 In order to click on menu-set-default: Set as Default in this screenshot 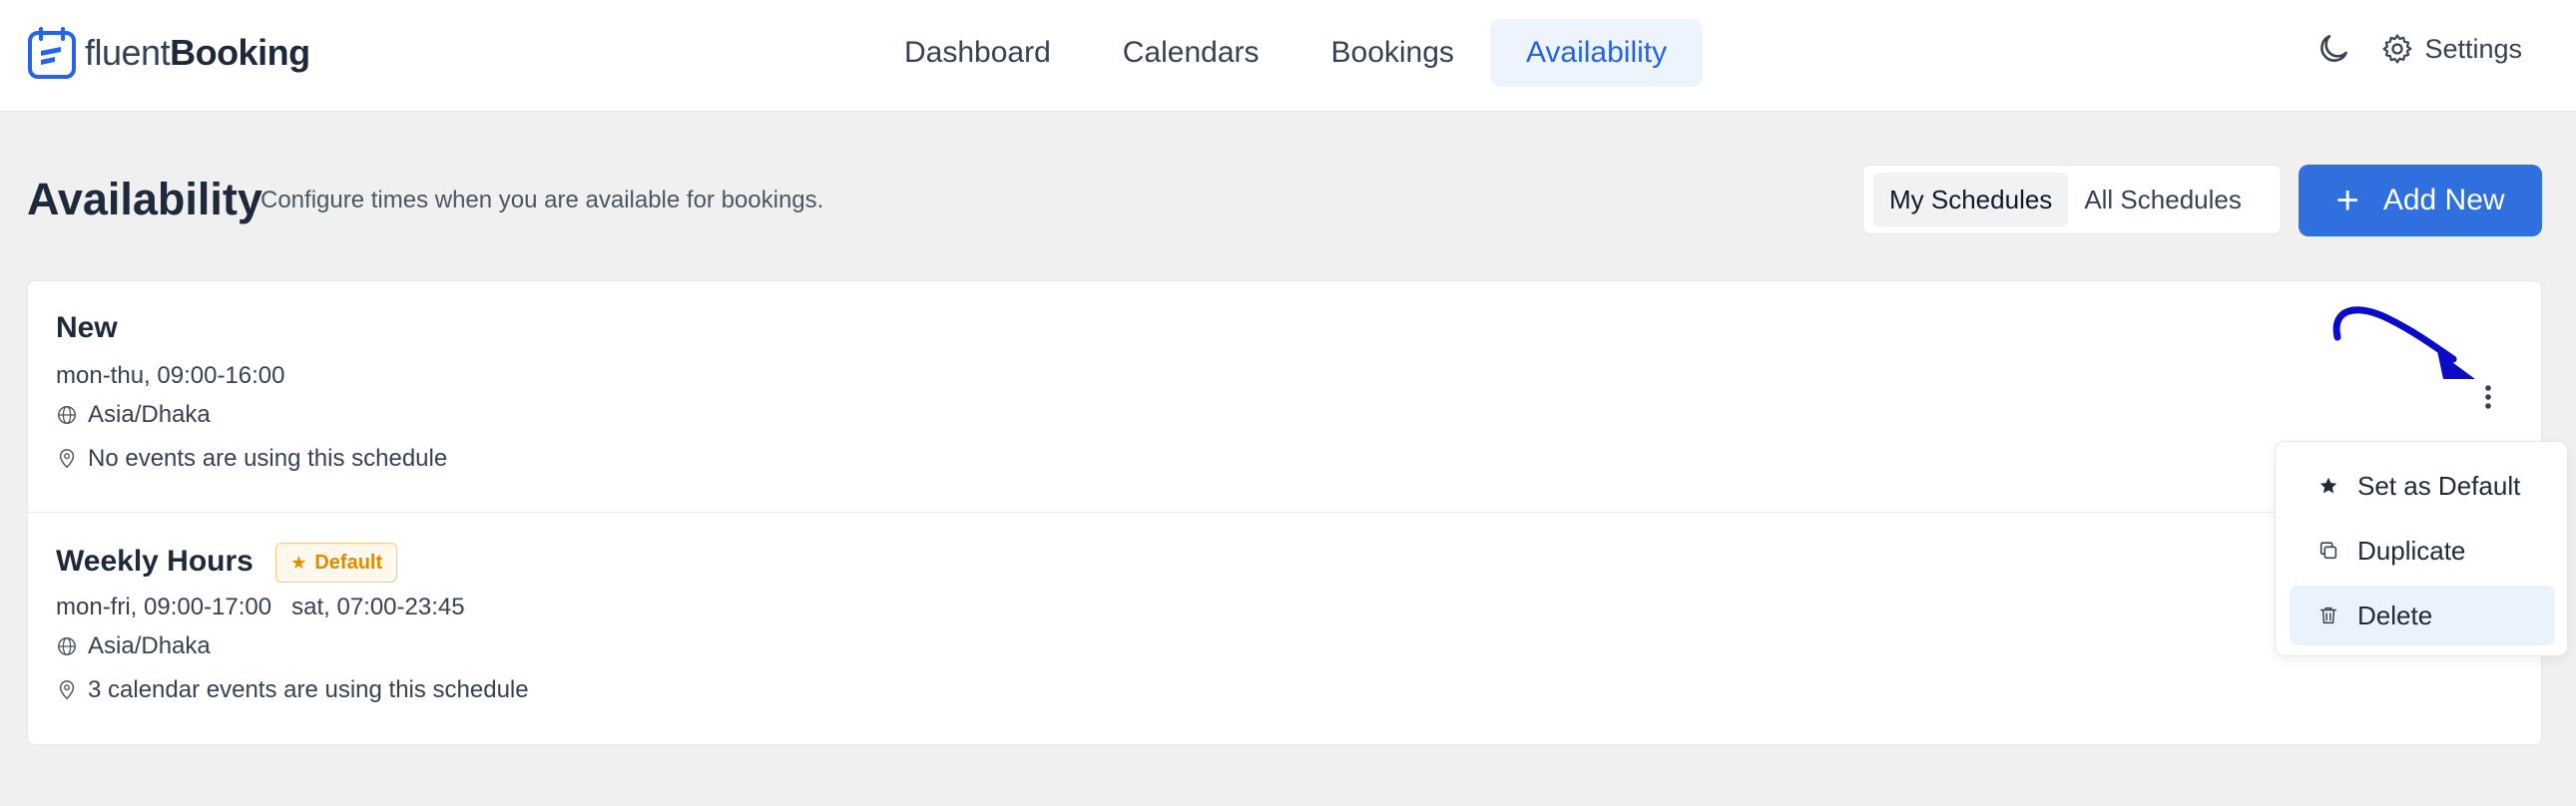, I will do `click(2422, 486)`.